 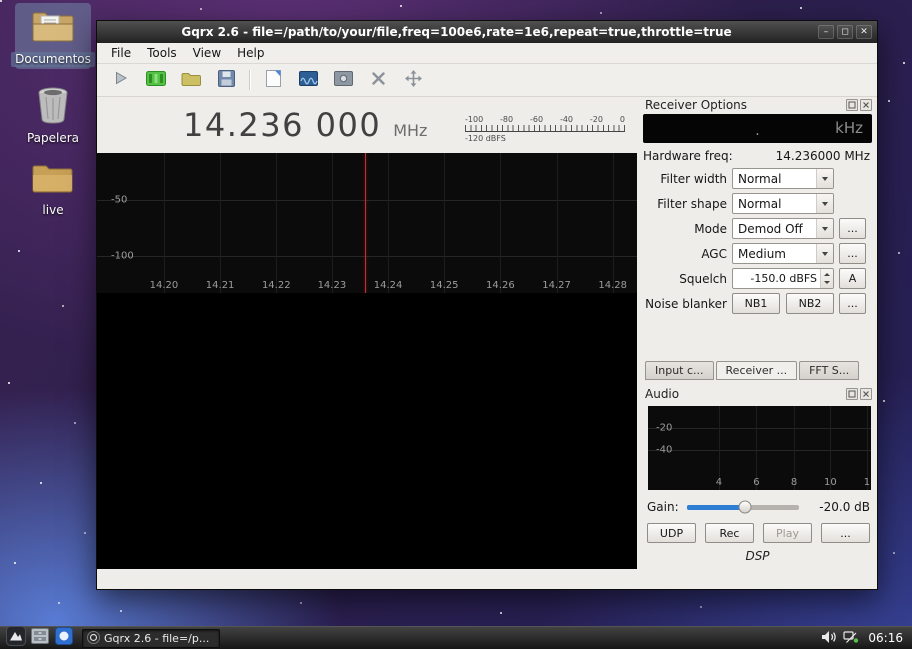 What do you see at coordinates (810, 303) in the screenshot?
I see `nb2-button: NB2` at bounding box center [810, 303].